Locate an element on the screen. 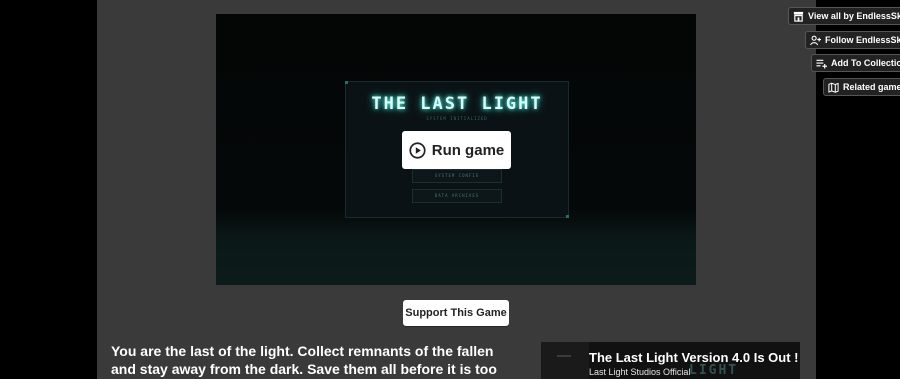 This screenshot has height=379, width=900. add-to-list-icon is located at coordinates (821, 64).